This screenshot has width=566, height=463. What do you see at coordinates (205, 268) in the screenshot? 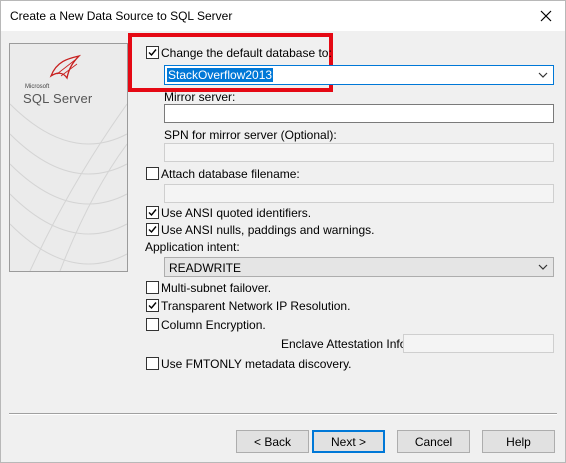
I see `app-intent-value: READWRITE` at bounding box center [205, 268].